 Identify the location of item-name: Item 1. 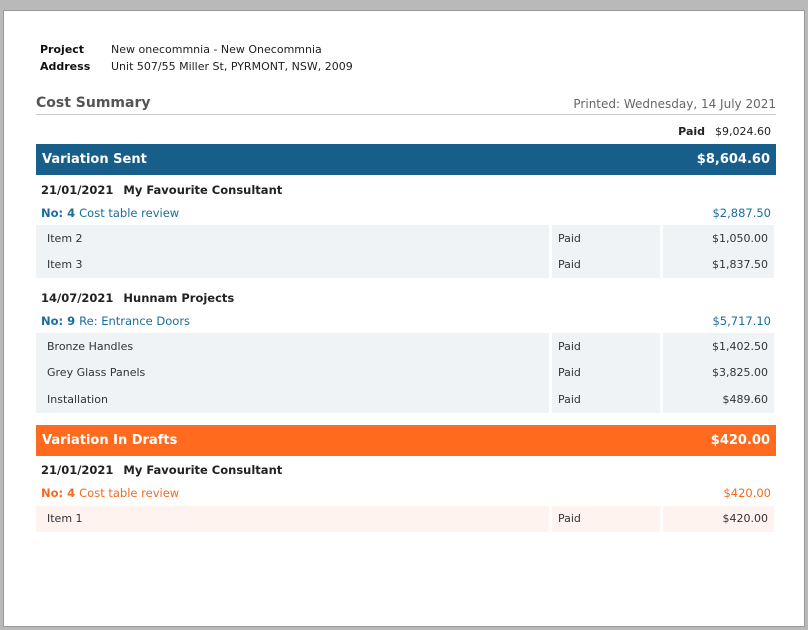
(292, 518).